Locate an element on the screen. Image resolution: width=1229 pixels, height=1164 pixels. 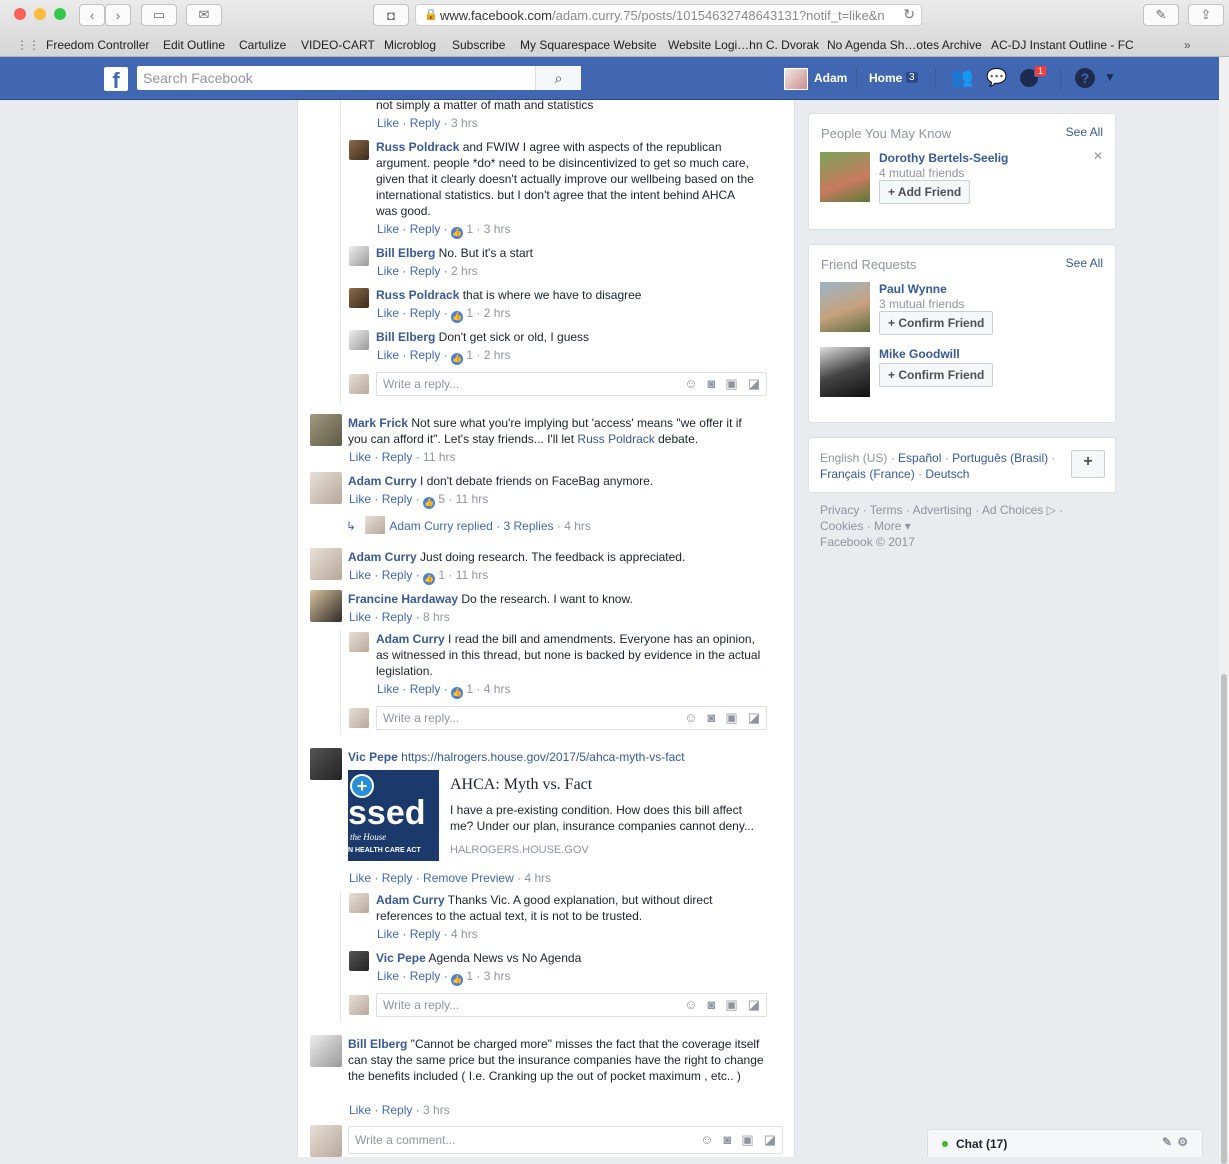
chevron-down-icon: ▼ is located at coordinates (1110, 77).